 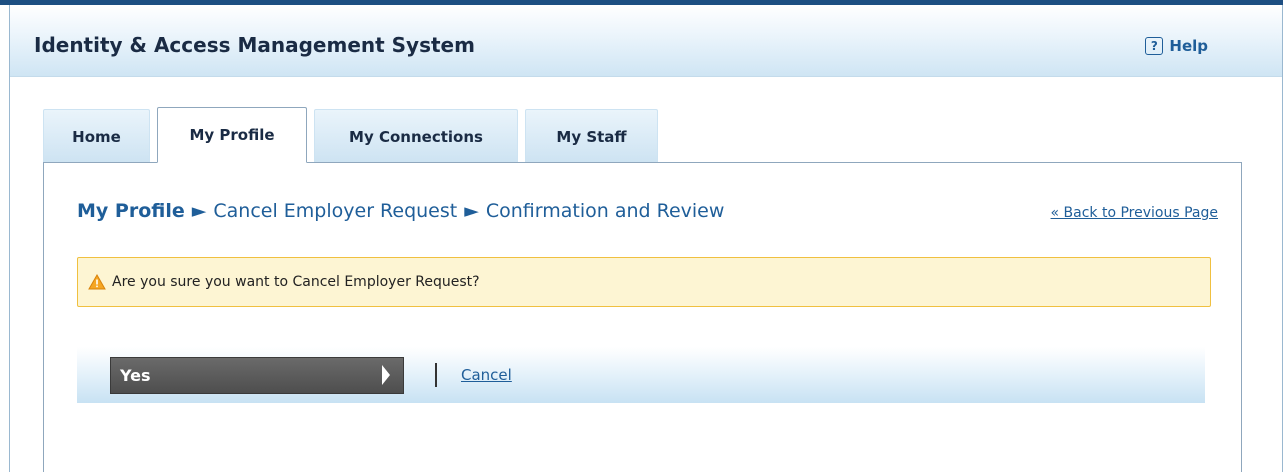 What do you see at coordinates (605, 211) in the screenshot?
I see `breadcrumb-current: Confirmation and Review` at bounding box center [605, 211].